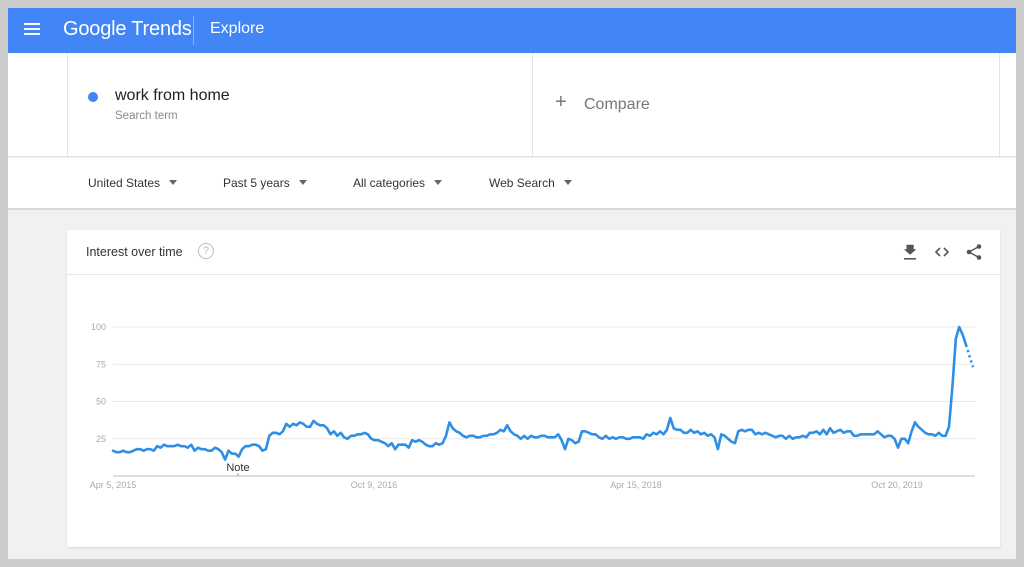 This screenshot has height=567, width=1024. I want to click on search-term-label: work from home, so click(172, 96).